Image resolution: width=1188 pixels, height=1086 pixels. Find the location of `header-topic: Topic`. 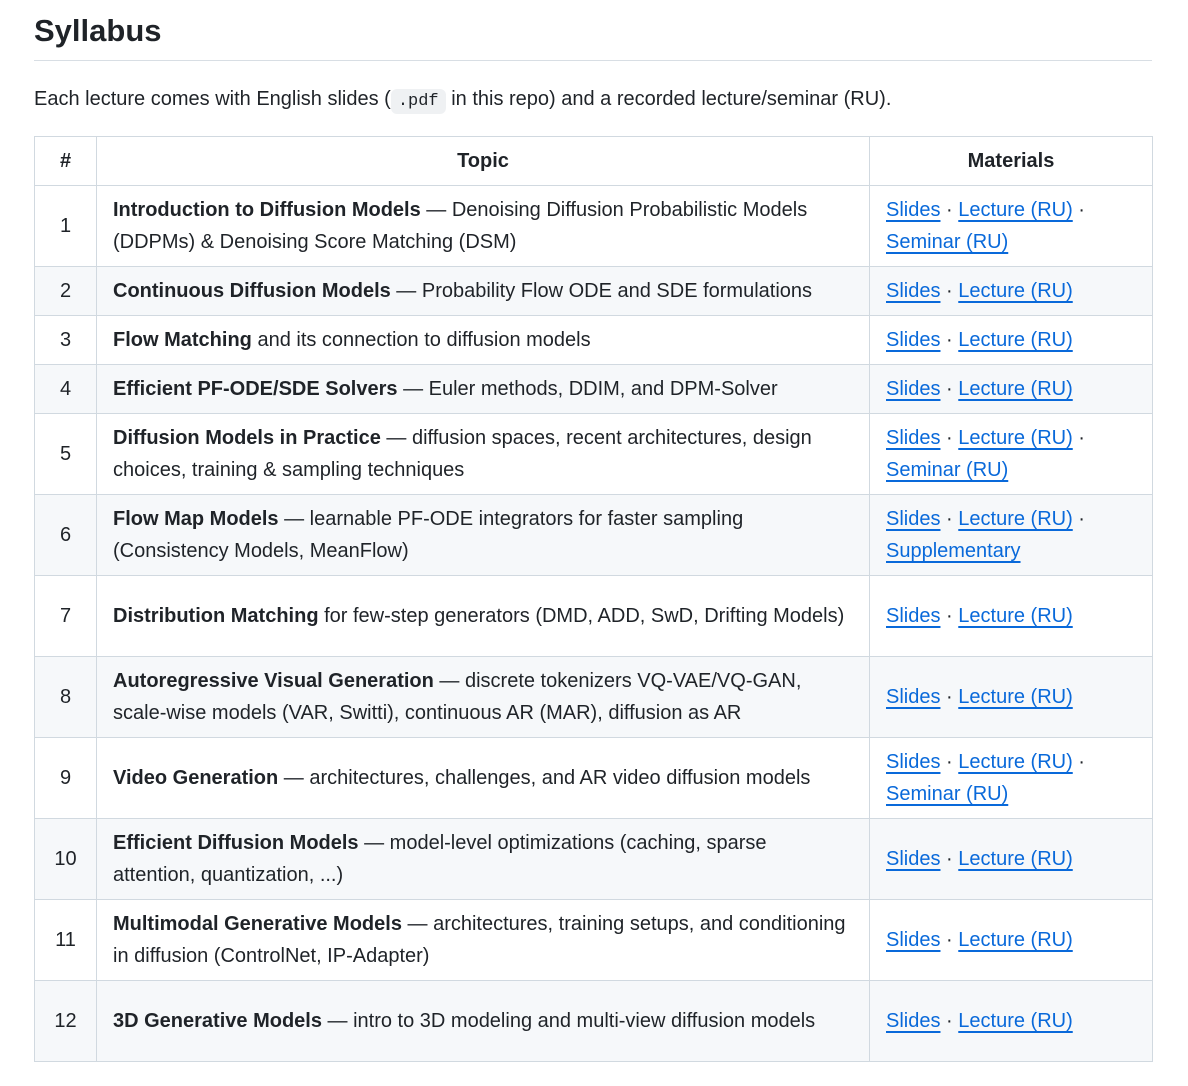

header-topic: Topic is located at coordinates (483, 161).